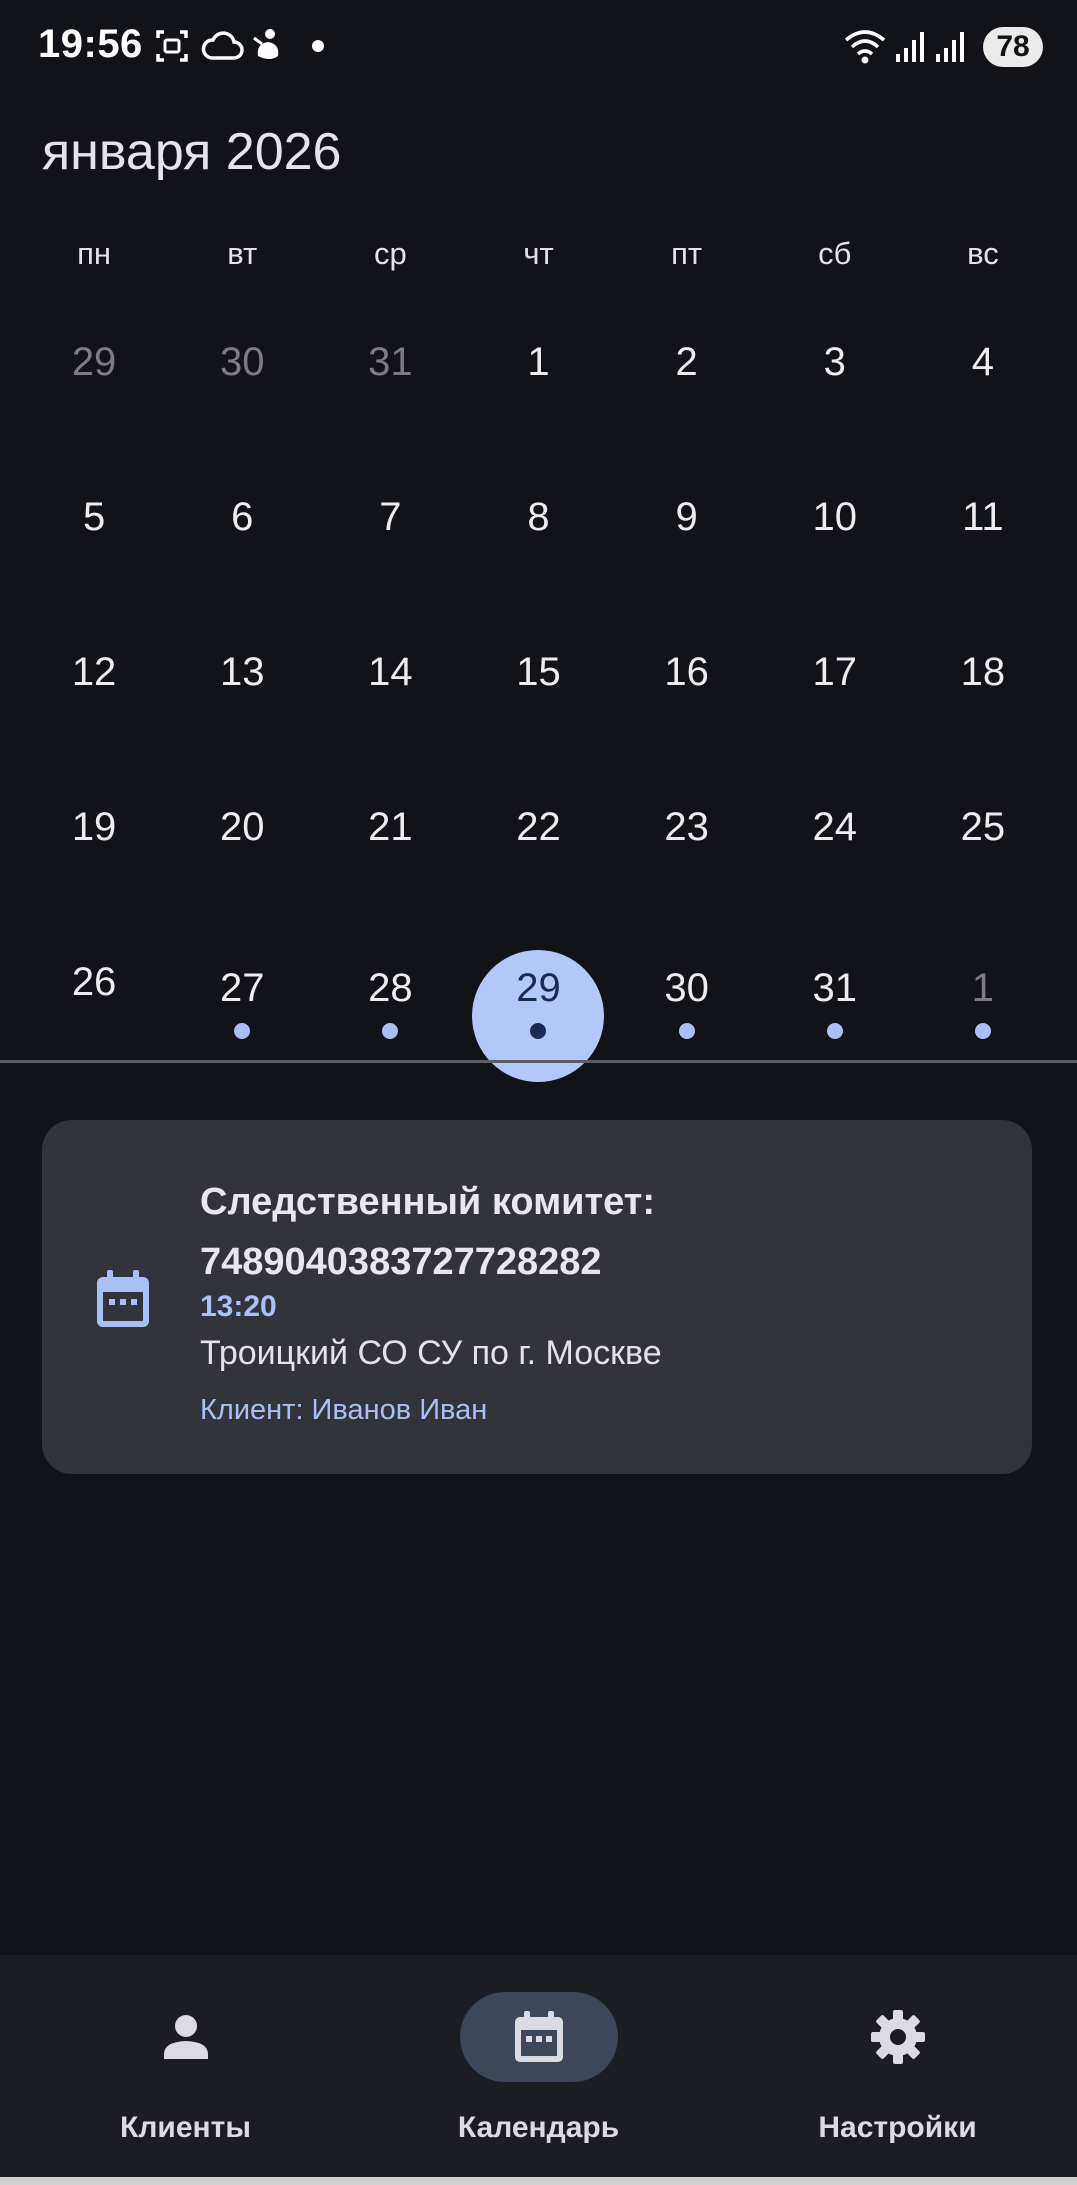  What do you see at coordinates (897, 2070) in the screenshot?
I see `nav-item-settings: Настройки` at bounding box center [897, 2070].